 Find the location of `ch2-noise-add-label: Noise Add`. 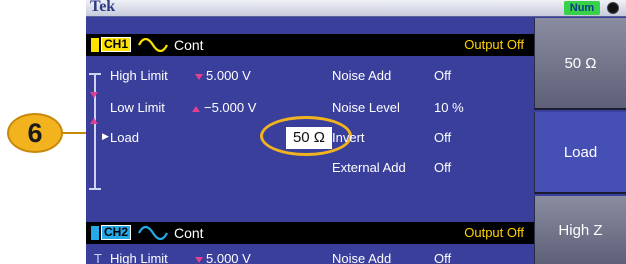

ch2-noise-add-label: Noise Add is located at coordinates (362, 257).